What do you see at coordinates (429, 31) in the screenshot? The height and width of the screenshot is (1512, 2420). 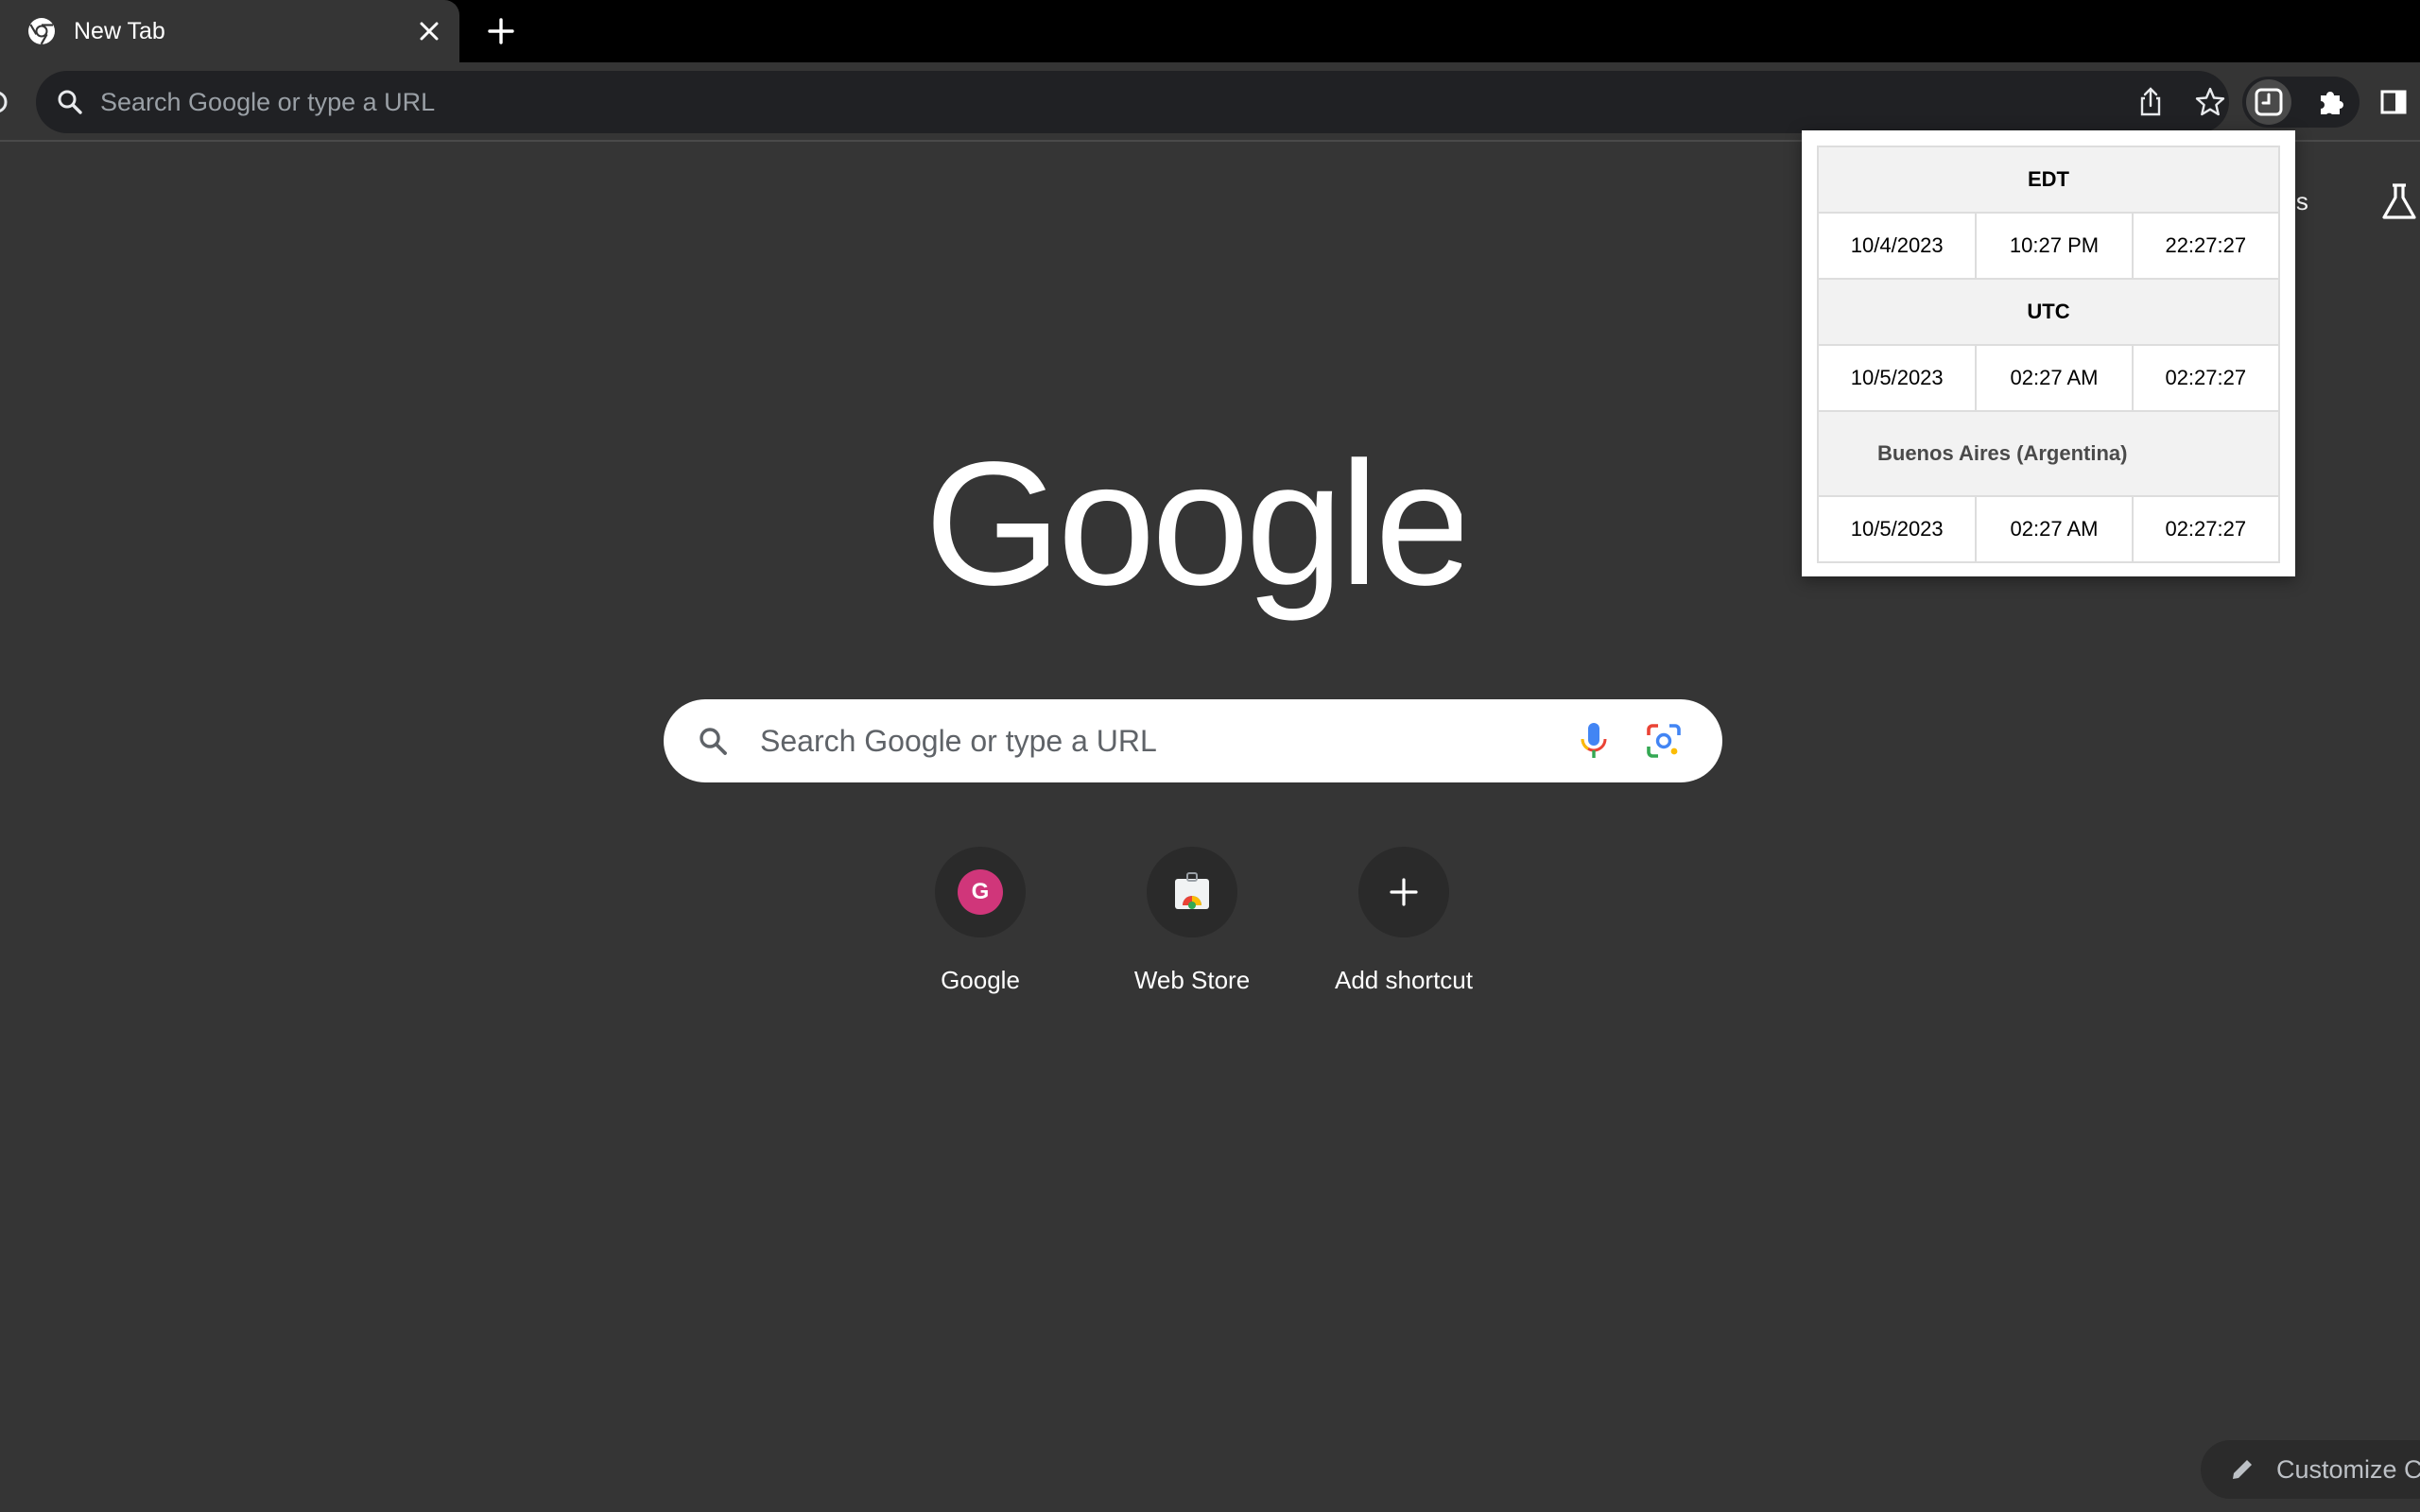 I see `close-icon` at bounding box center [429, 31].